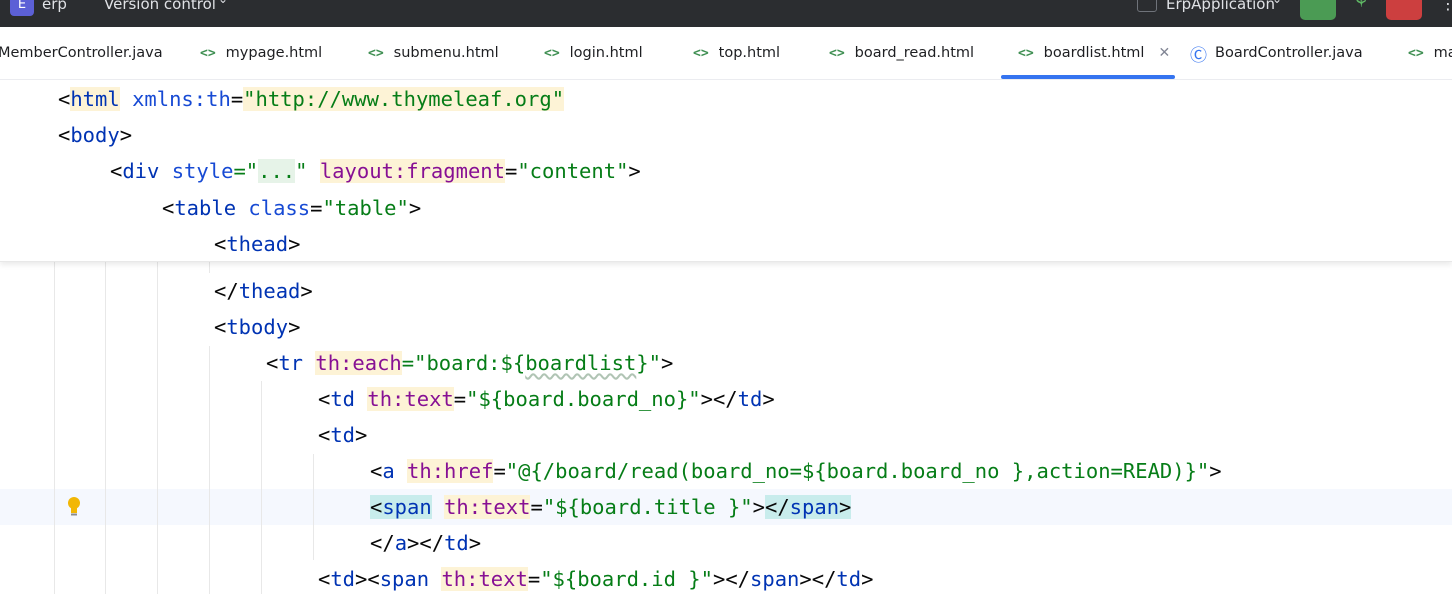  I want to click on tab-boardcontroller-java: Ⓒ BoardController.java, so click(1276, 53).